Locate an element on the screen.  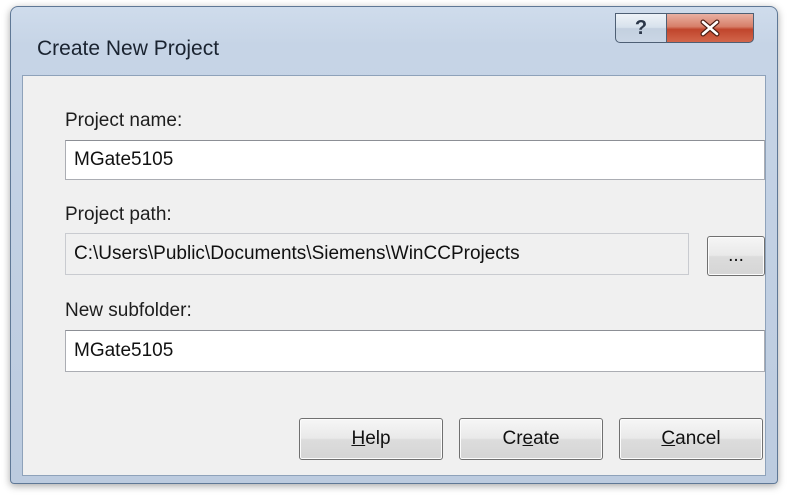
help-icon: ? is located at coordinates (641, 28).